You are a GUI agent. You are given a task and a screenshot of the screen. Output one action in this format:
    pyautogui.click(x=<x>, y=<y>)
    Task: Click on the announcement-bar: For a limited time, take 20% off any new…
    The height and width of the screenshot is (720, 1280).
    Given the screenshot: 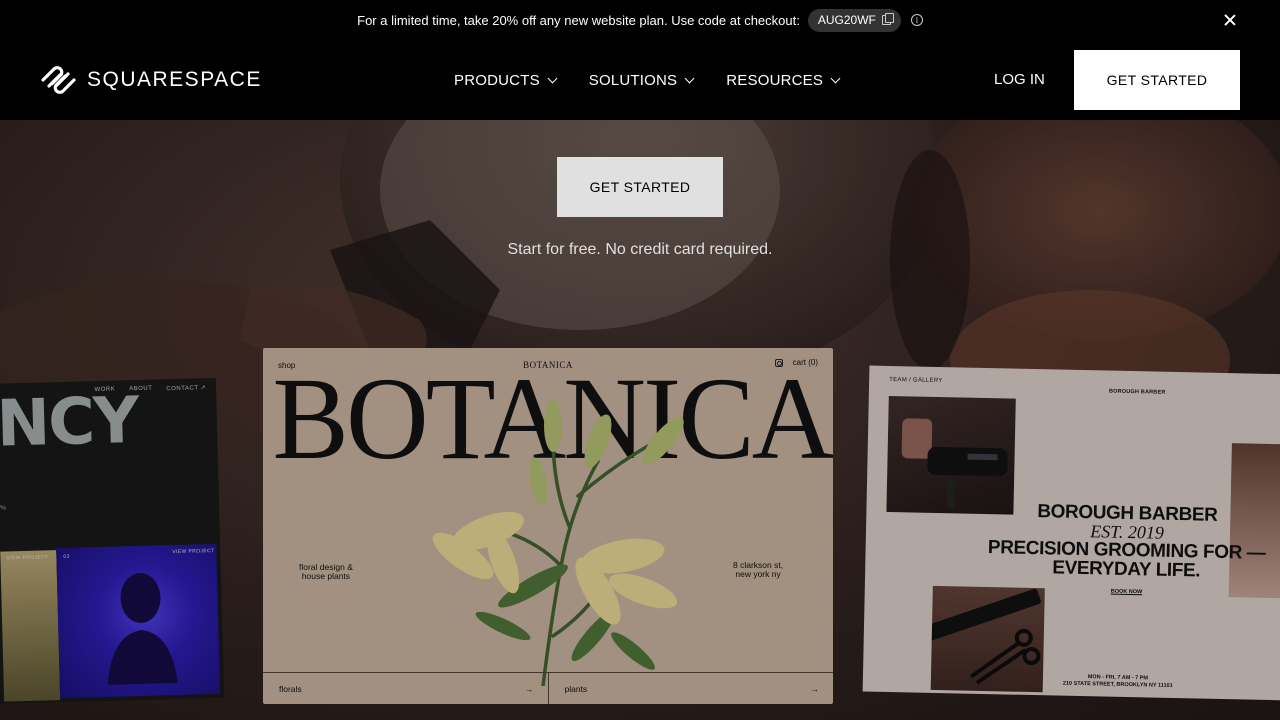 What is the action you would take?
    pyautogui.click(x=640, y=20)
    